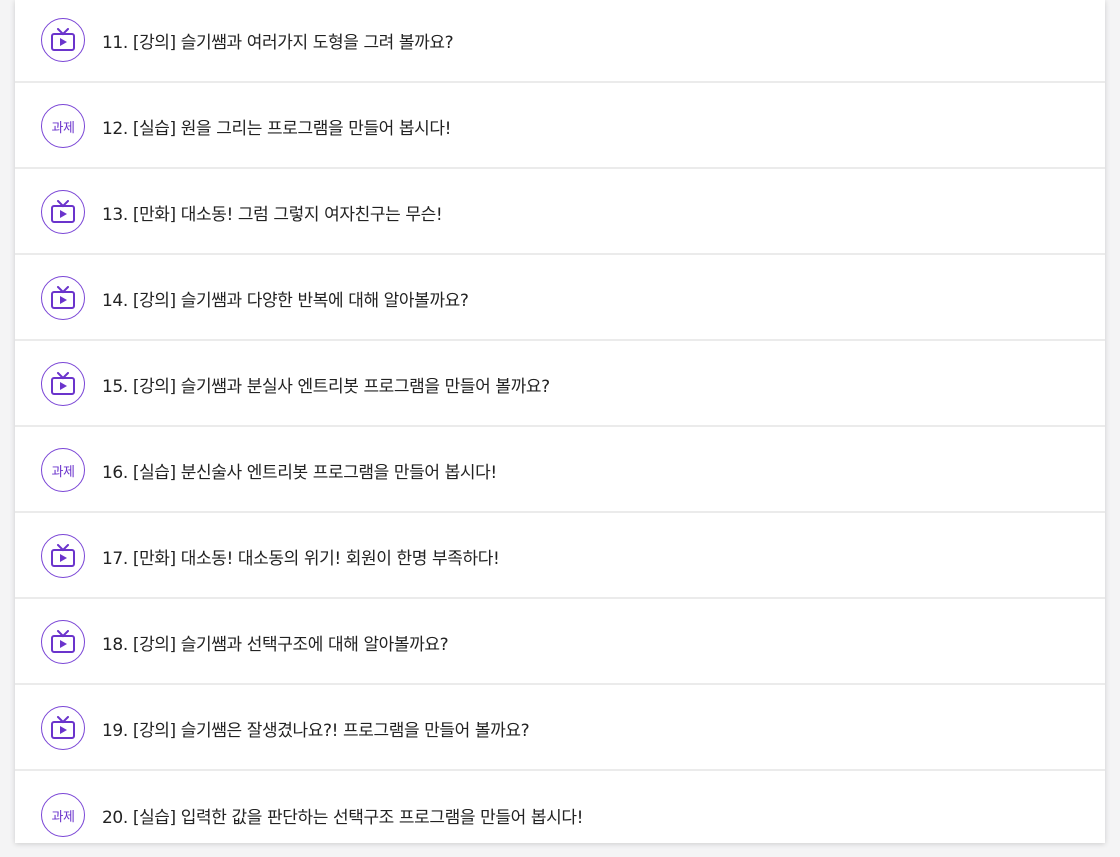 The image size is (1120, 857). What do you see at coordinates (560, 41) in the screenshot?
I see `lesson-item: 11. [강의] 슬기쌤과 여러가지 도형을 그려 볼까요?` at bounding box center [560, 41].